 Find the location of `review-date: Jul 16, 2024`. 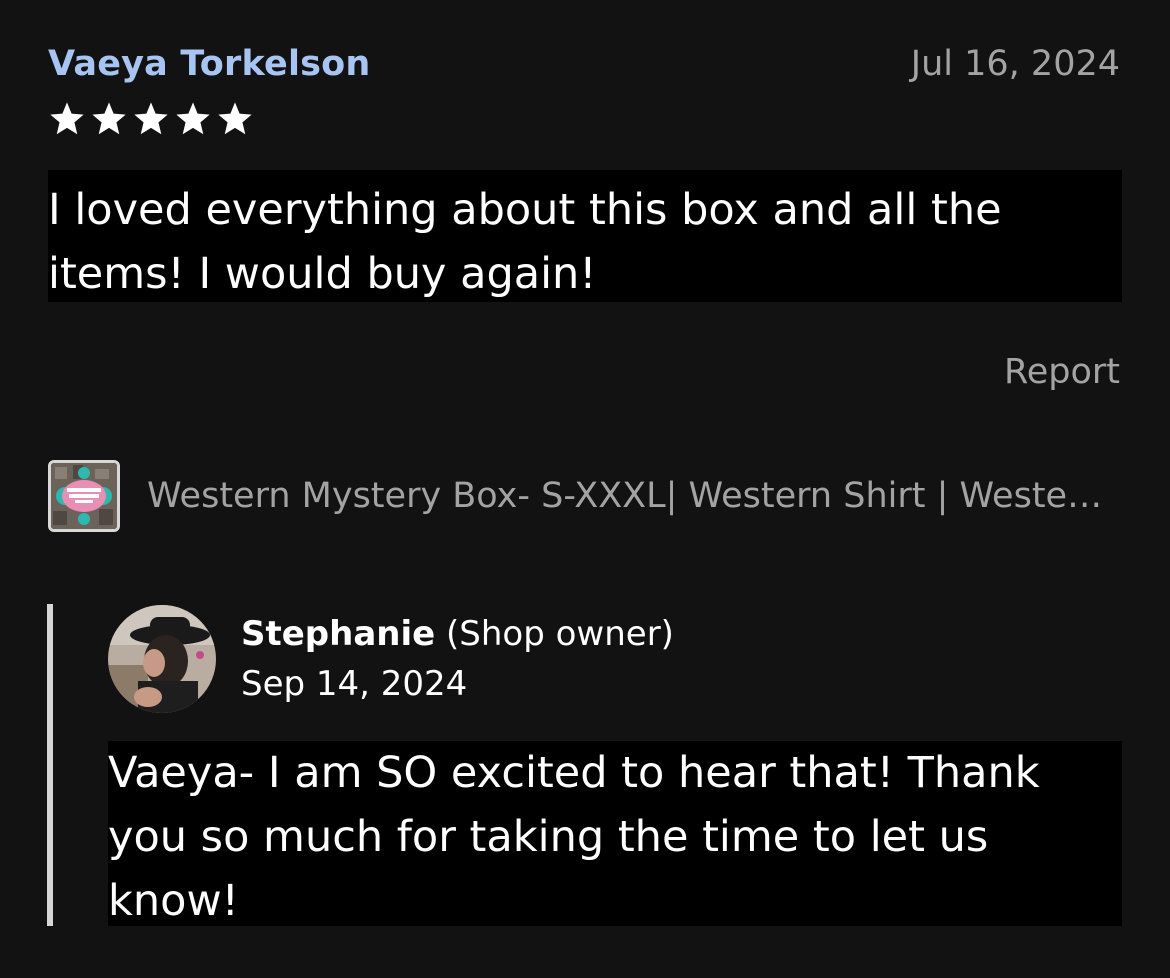

review-date: Jul 16, 2024 is located at coordinates (1015, 64).